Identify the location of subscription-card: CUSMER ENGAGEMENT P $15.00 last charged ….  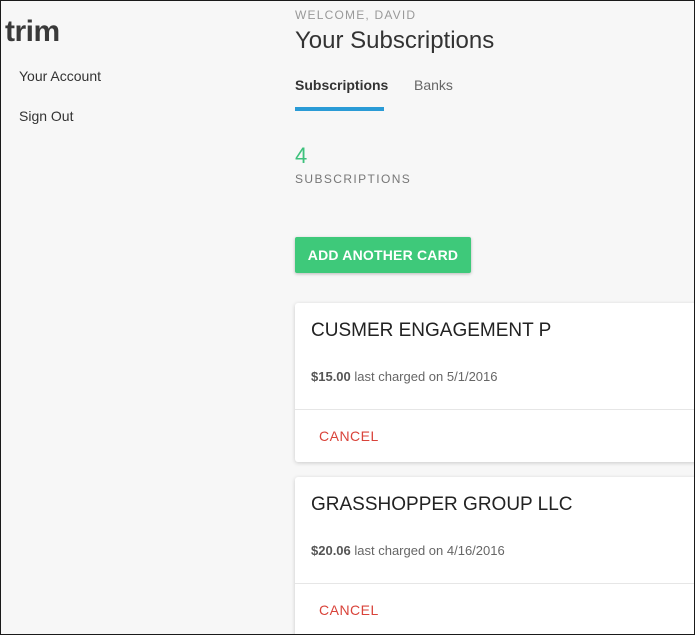
(494, 382).